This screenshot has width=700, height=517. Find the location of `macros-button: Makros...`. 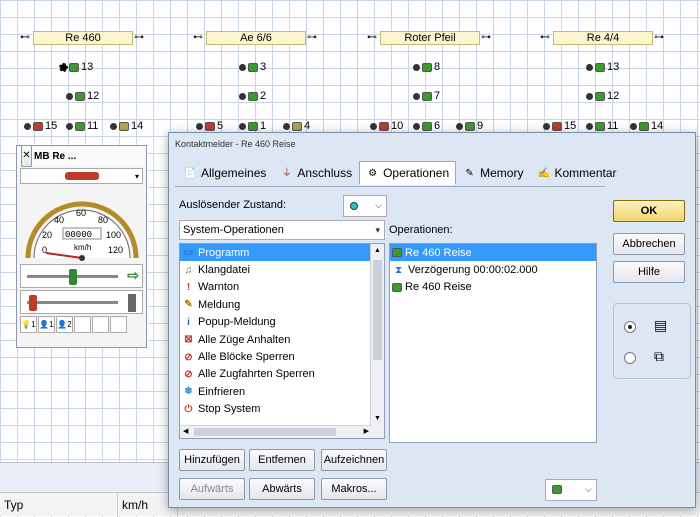

macros-button: Makros... is located at coordinates (354, 489).